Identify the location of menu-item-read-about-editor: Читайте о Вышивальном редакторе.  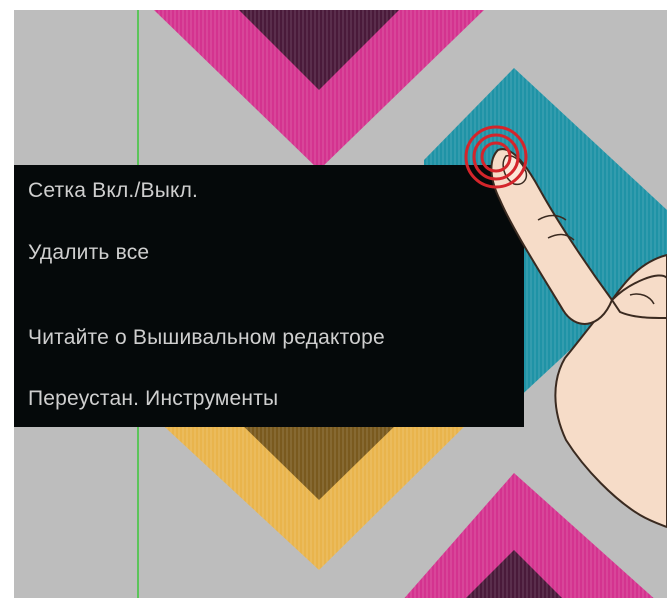
(206, 338).